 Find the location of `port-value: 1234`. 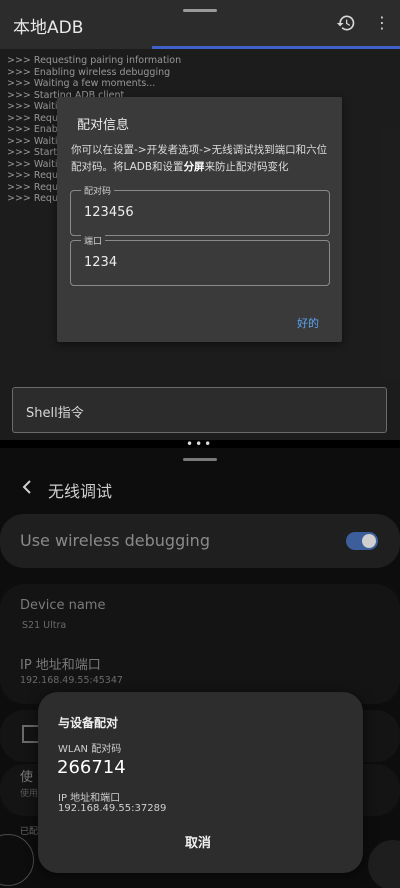

port-value: 1234 is located at coordinates (101, 262).